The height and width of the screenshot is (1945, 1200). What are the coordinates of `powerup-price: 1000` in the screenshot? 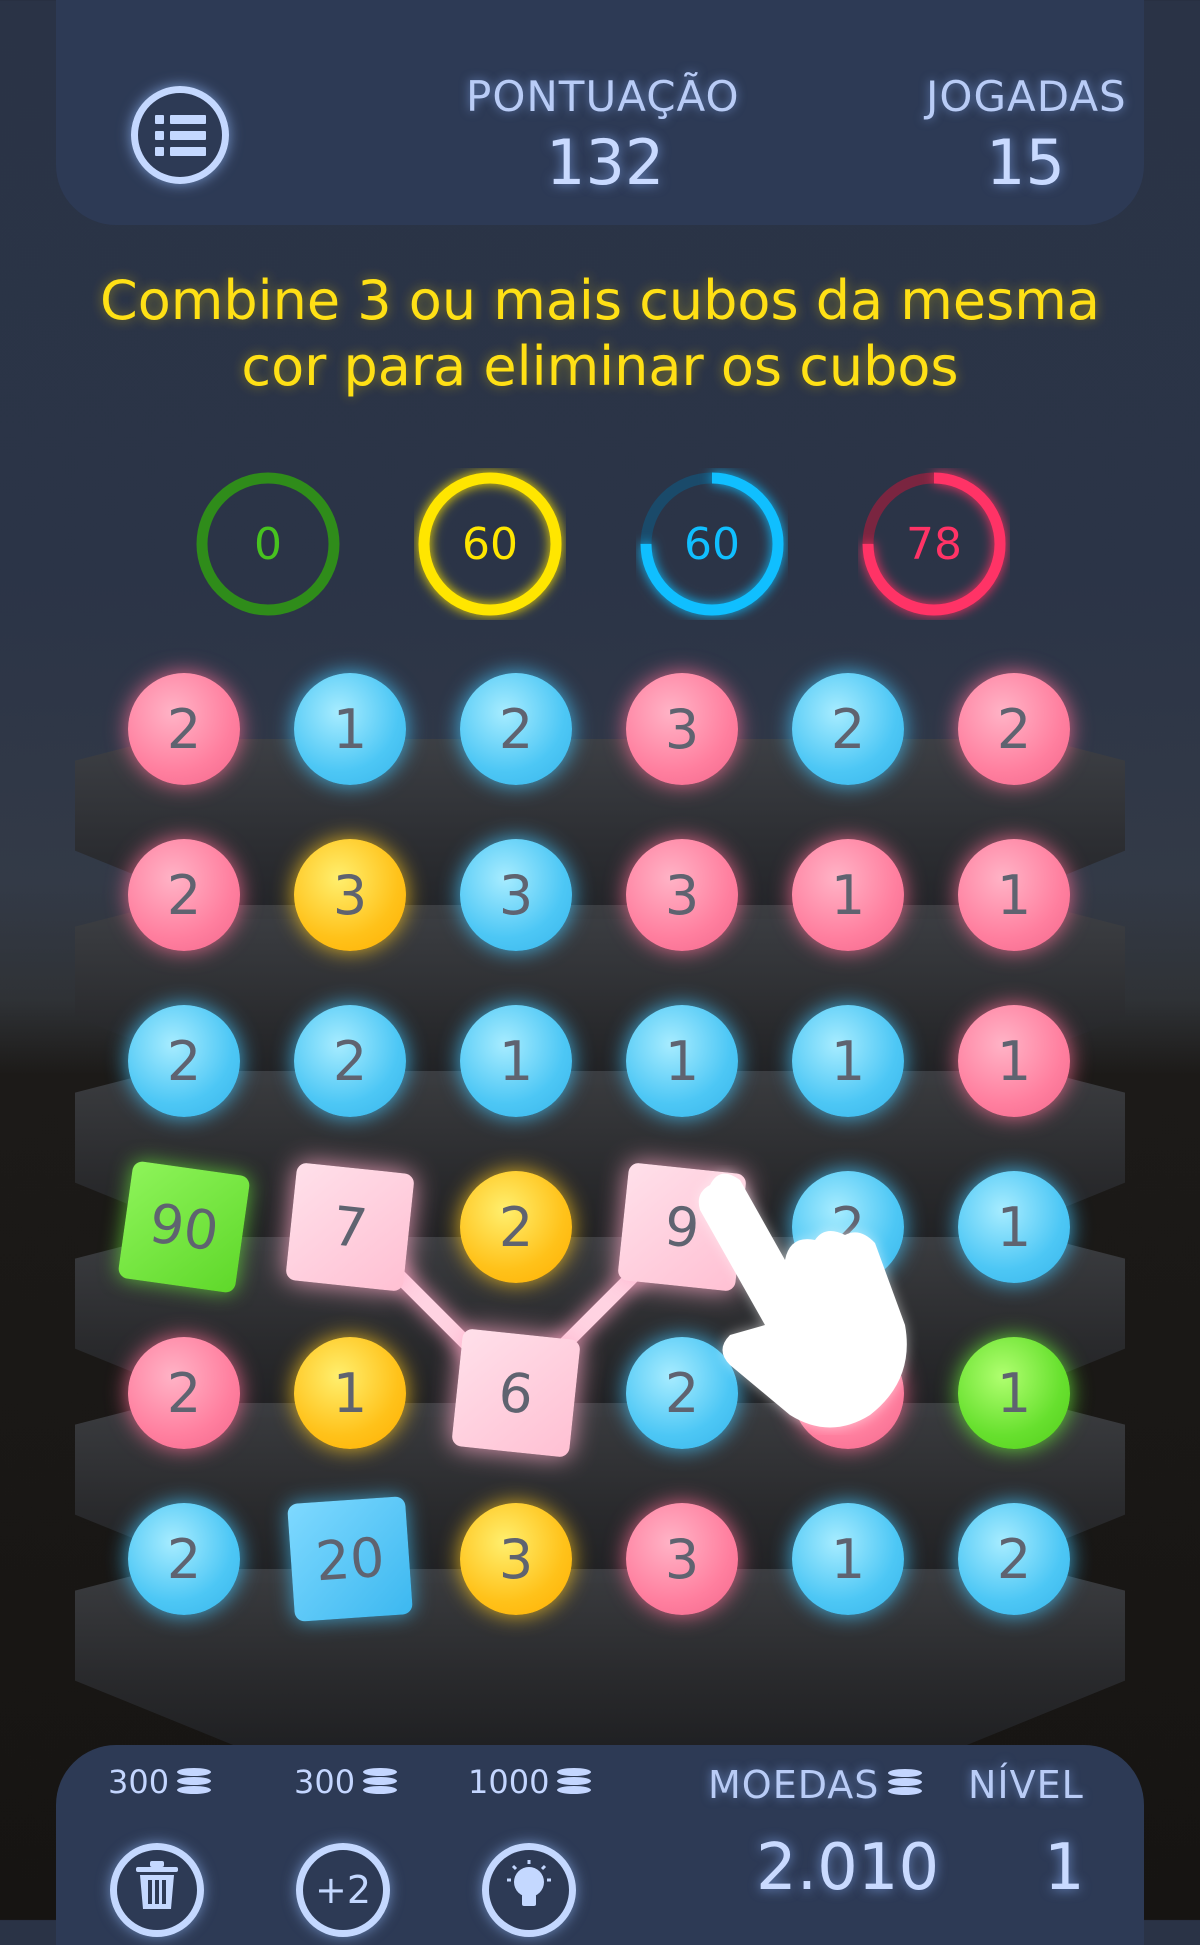 It's located at (530, 1782).